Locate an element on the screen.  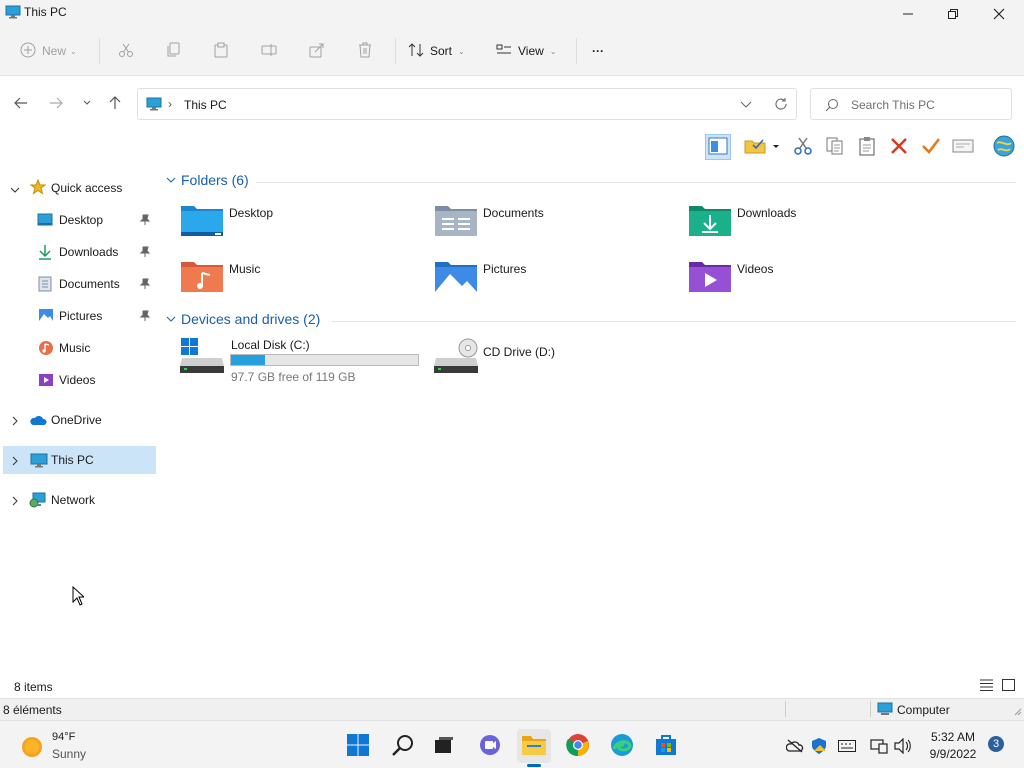
refresh-icon is located at coordinates (781, 105).